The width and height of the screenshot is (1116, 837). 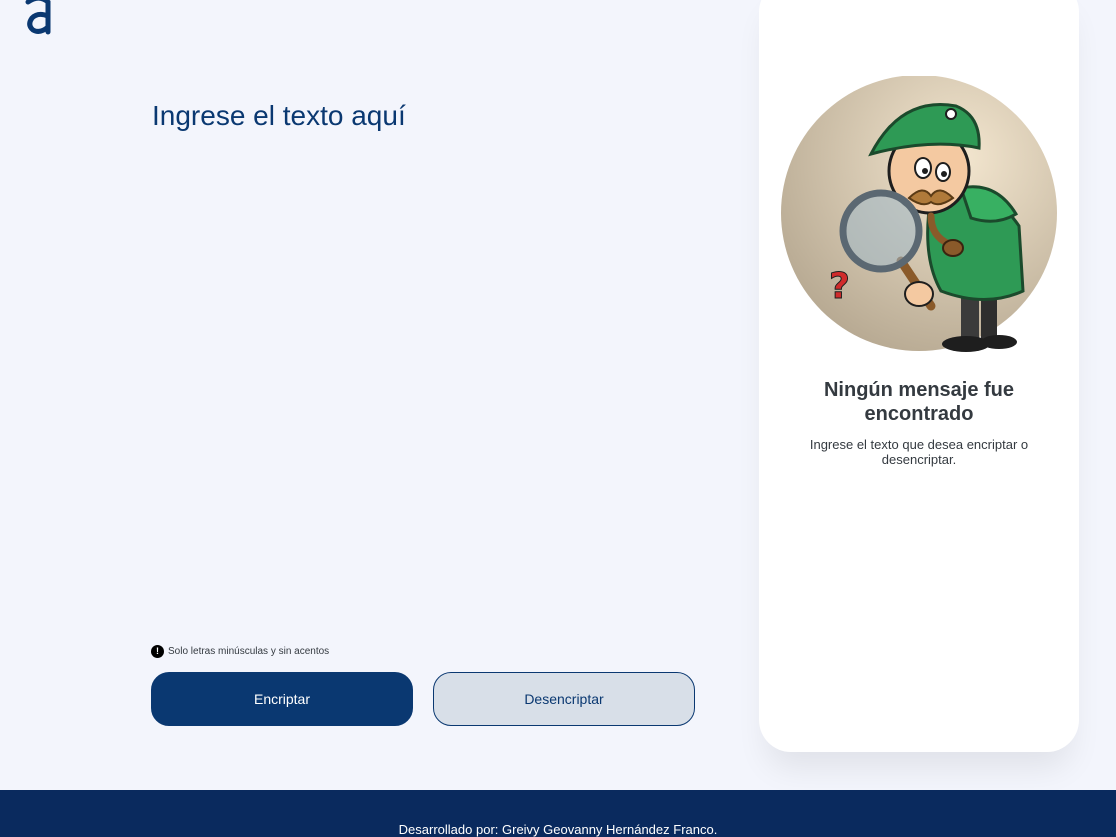 What do you see at coordinates (919, 402) in the screenshot?
I see `empty-message-title: Ningún mensaje fue encontrado` at bounding box center [919, 402].